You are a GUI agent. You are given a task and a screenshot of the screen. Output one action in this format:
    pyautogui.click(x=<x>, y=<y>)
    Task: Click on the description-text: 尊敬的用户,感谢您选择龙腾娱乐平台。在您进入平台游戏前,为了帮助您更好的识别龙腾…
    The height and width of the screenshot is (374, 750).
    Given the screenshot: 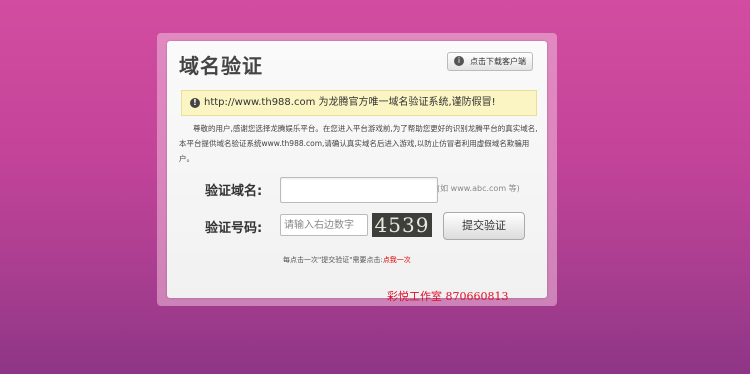 What is the action you would take?
    pyautogui.click(x=358, y=143)
    